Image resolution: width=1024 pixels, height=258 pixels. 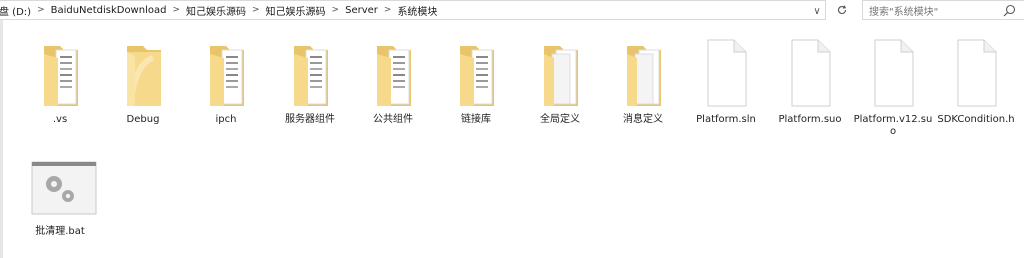 I want to click on item-label: ipch, so click(x=226, y=119).